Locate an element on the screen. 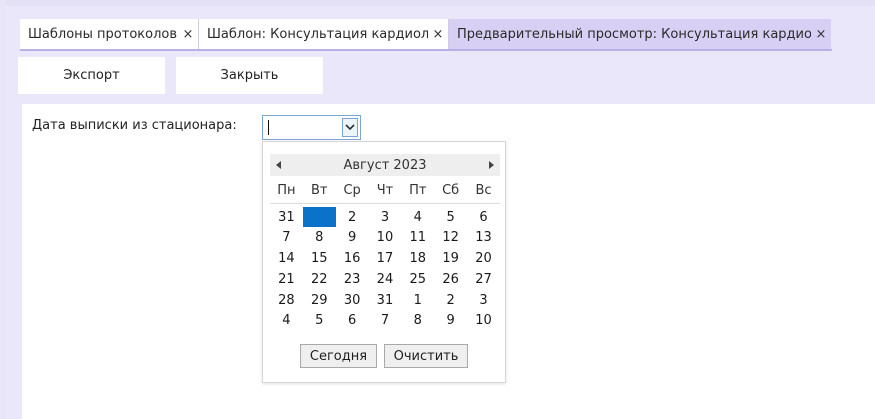  dropdown-button is located at coordinates (350, 127).